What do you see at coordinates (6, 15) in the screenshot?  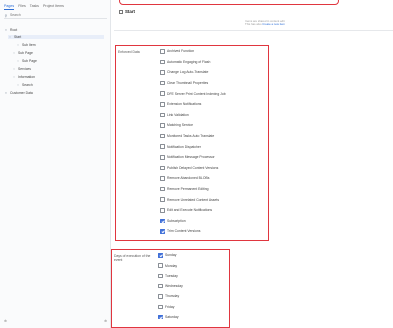 I see `search-icon: ⚲` at bounding box center [6, 15].